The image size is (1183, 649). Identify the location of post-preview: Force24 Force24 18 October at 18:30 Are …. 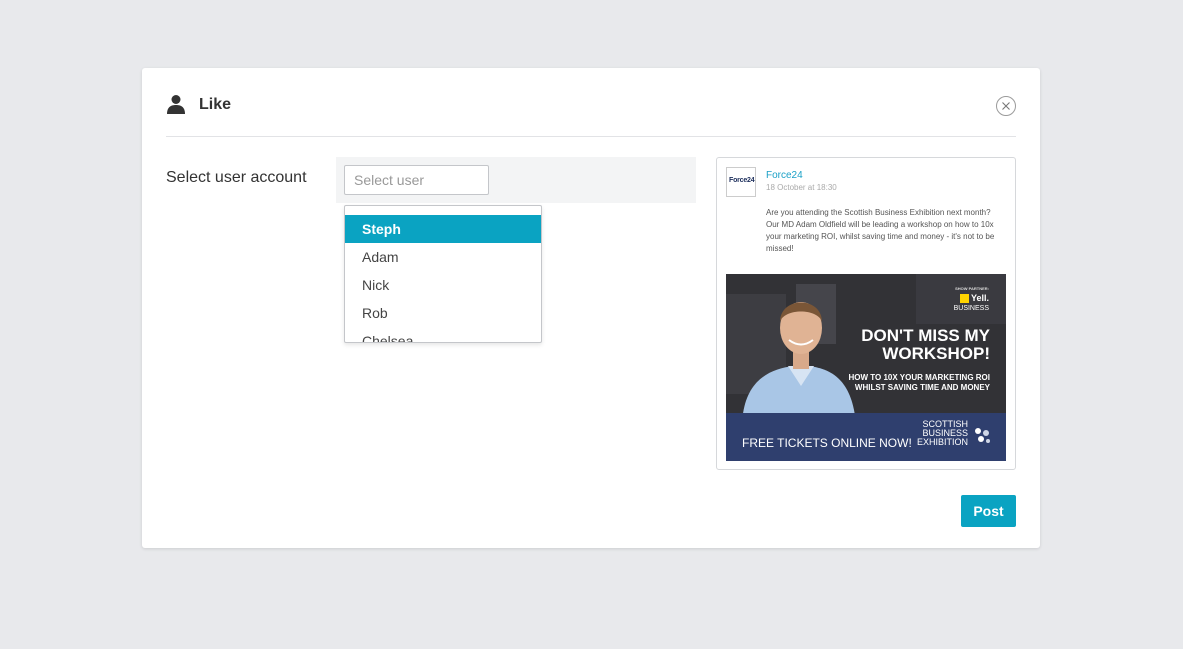
(866, 313).